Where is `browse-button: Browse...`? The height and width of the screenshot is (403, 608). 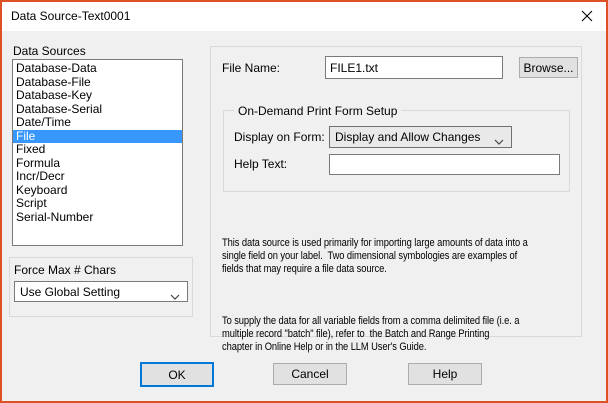 browse-button: Browse... is located at coordinates (548, 67).